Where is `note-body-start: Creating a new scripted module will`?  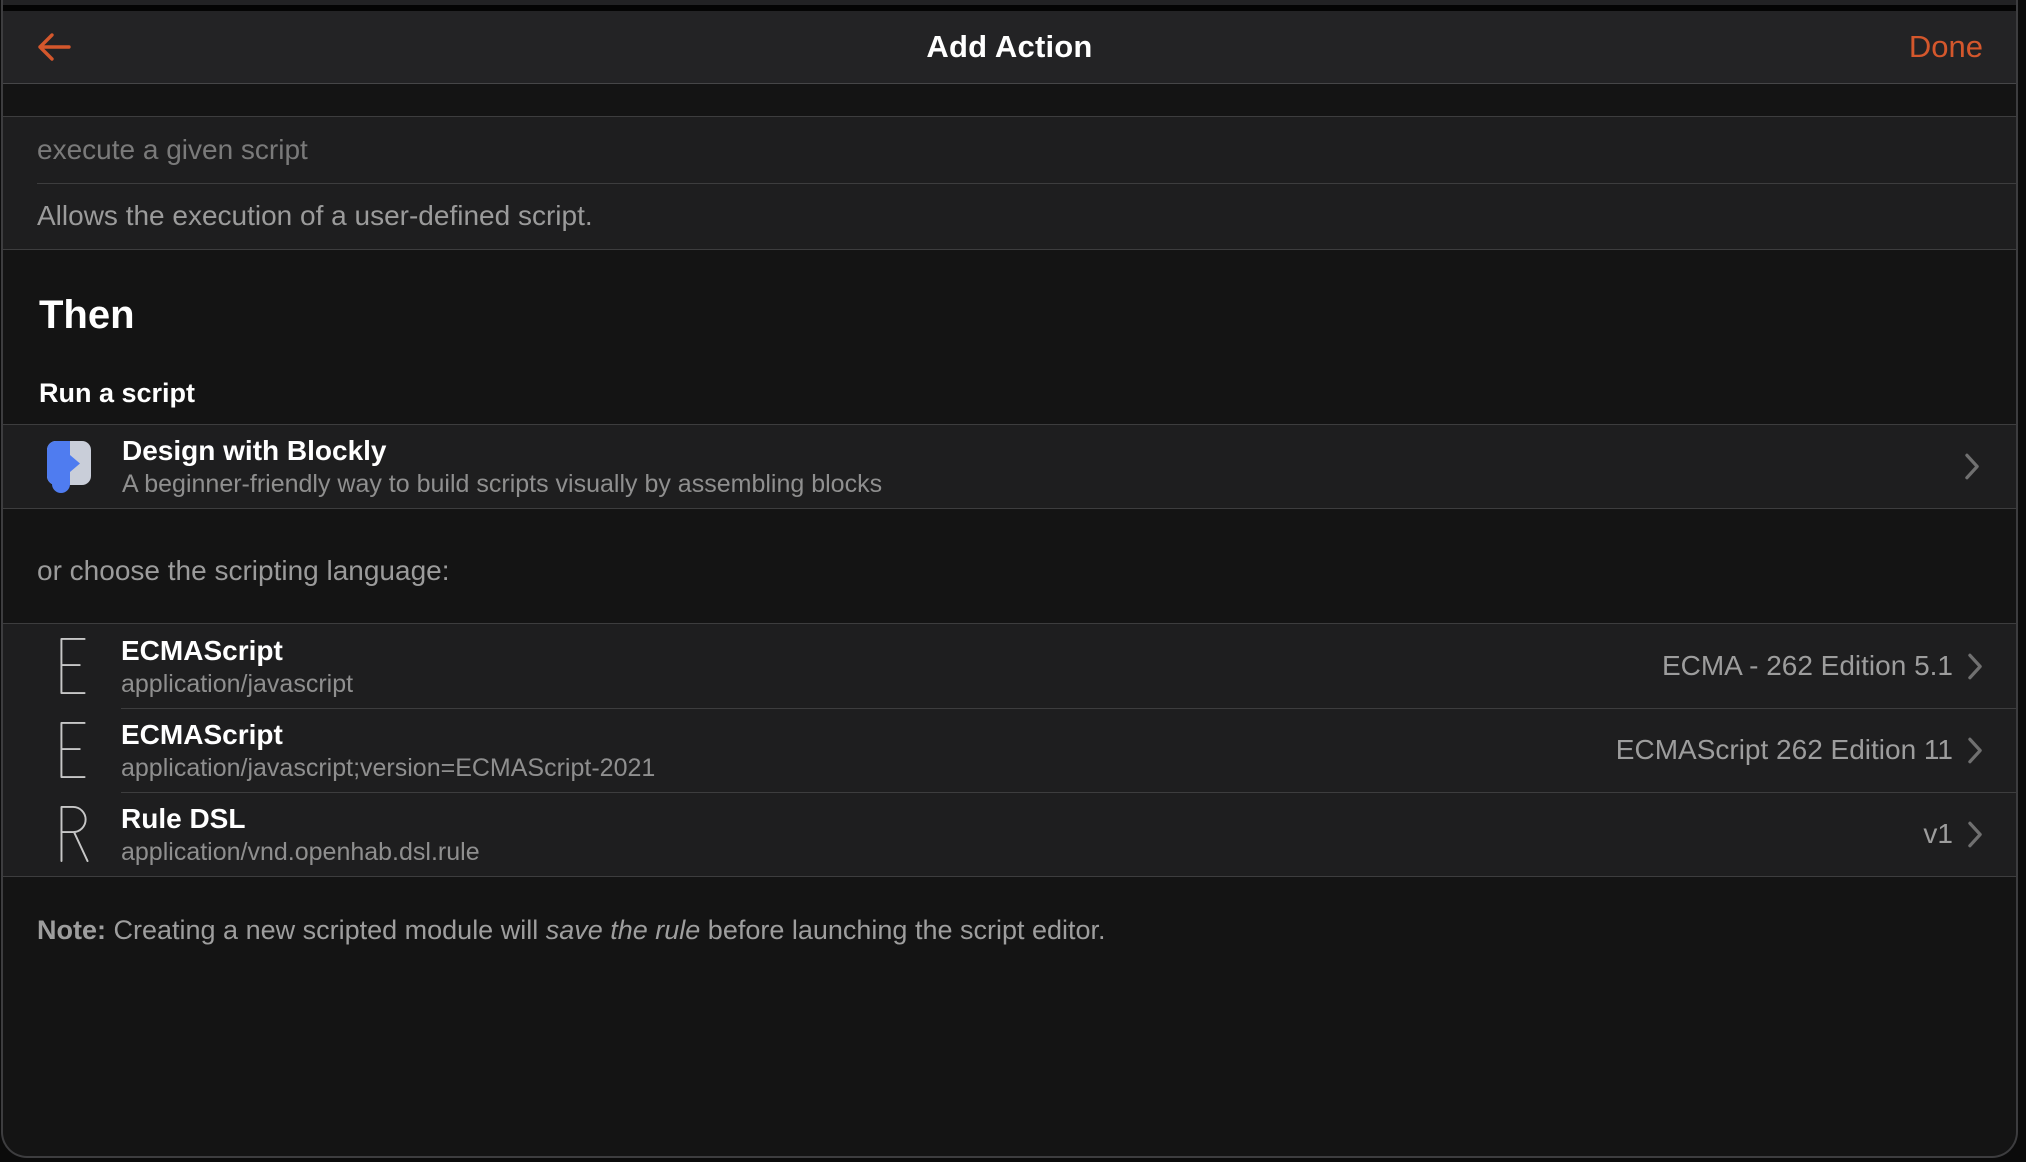 note-body-start: Creating a new scripted module will is located at coordinates (326, 930).